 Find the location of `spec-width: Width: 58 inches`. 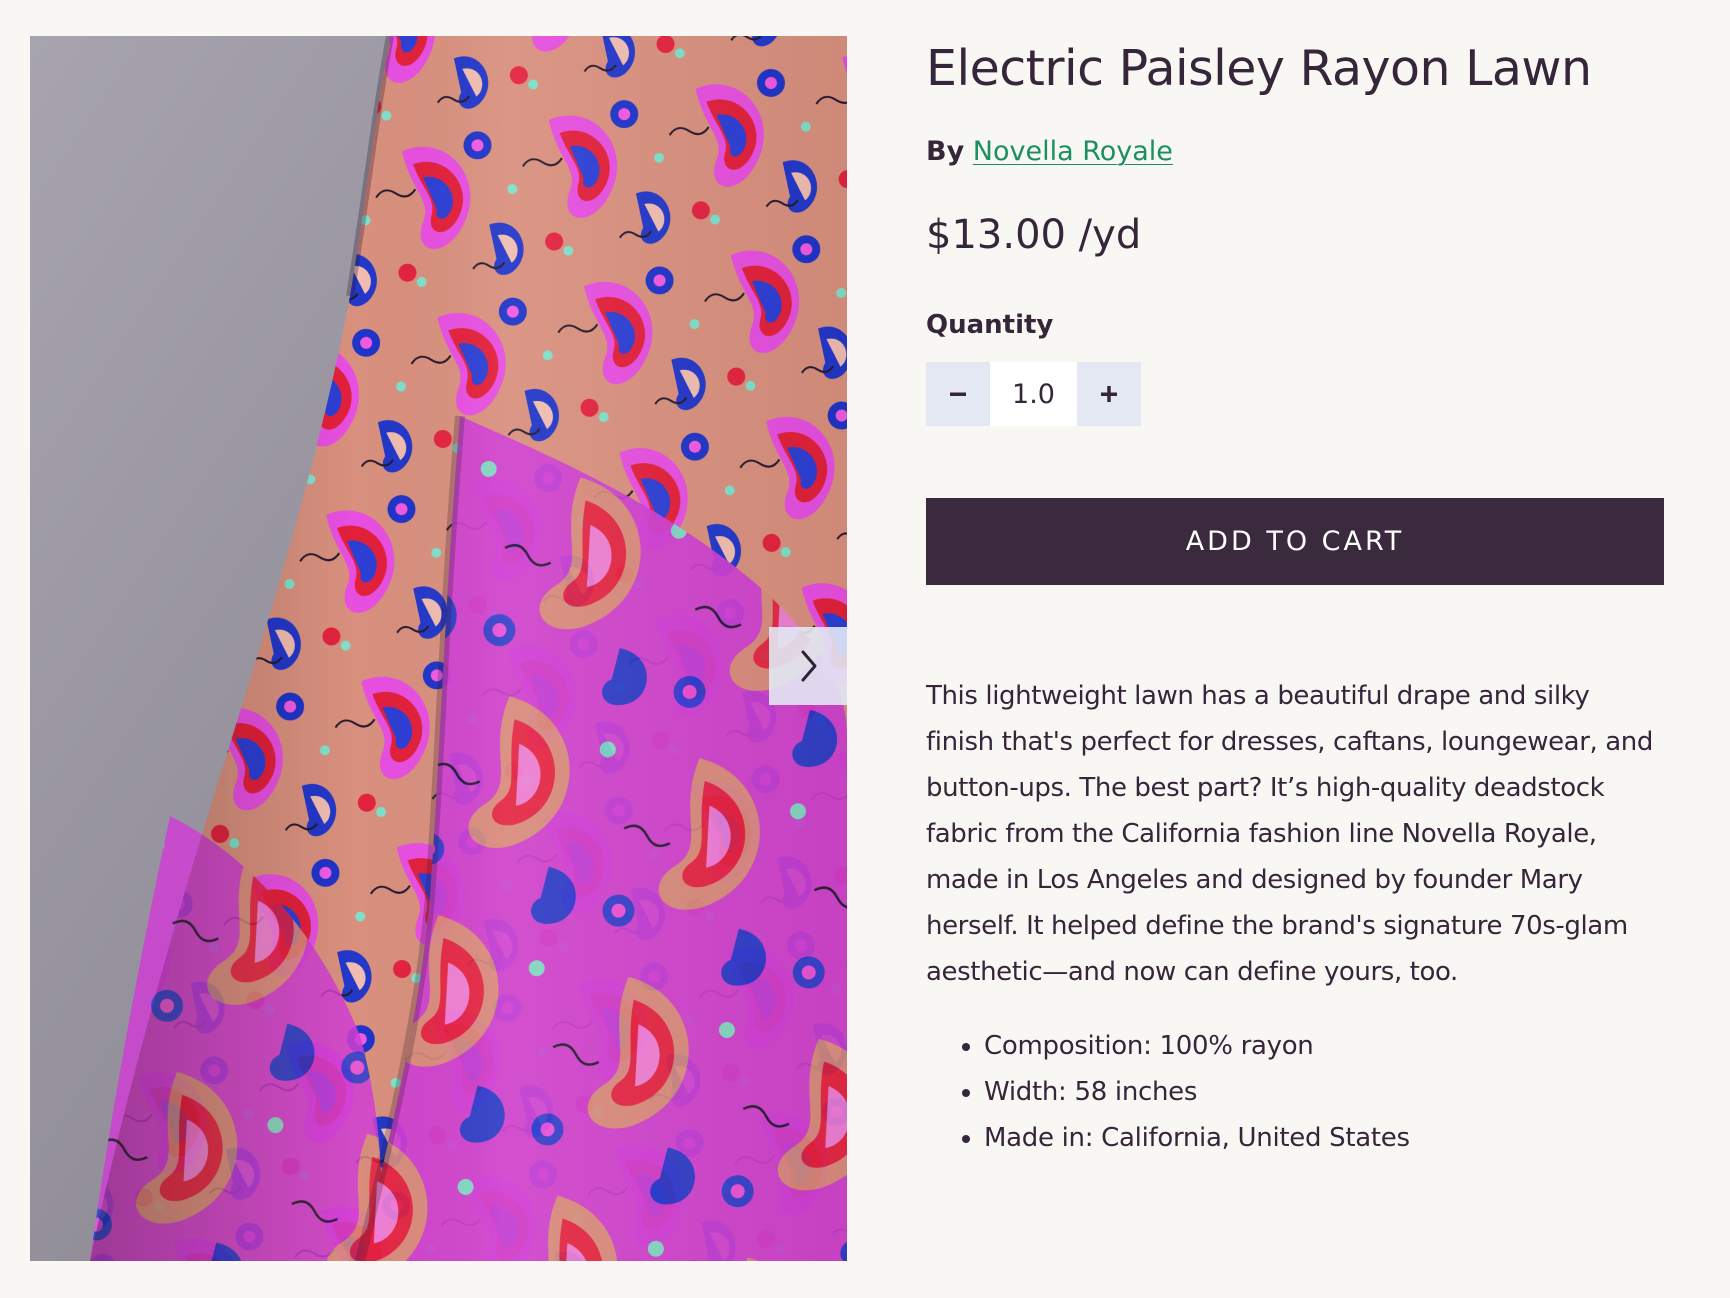

spec-width: Width: 58 inches is located at coordinates (1324, 1092).